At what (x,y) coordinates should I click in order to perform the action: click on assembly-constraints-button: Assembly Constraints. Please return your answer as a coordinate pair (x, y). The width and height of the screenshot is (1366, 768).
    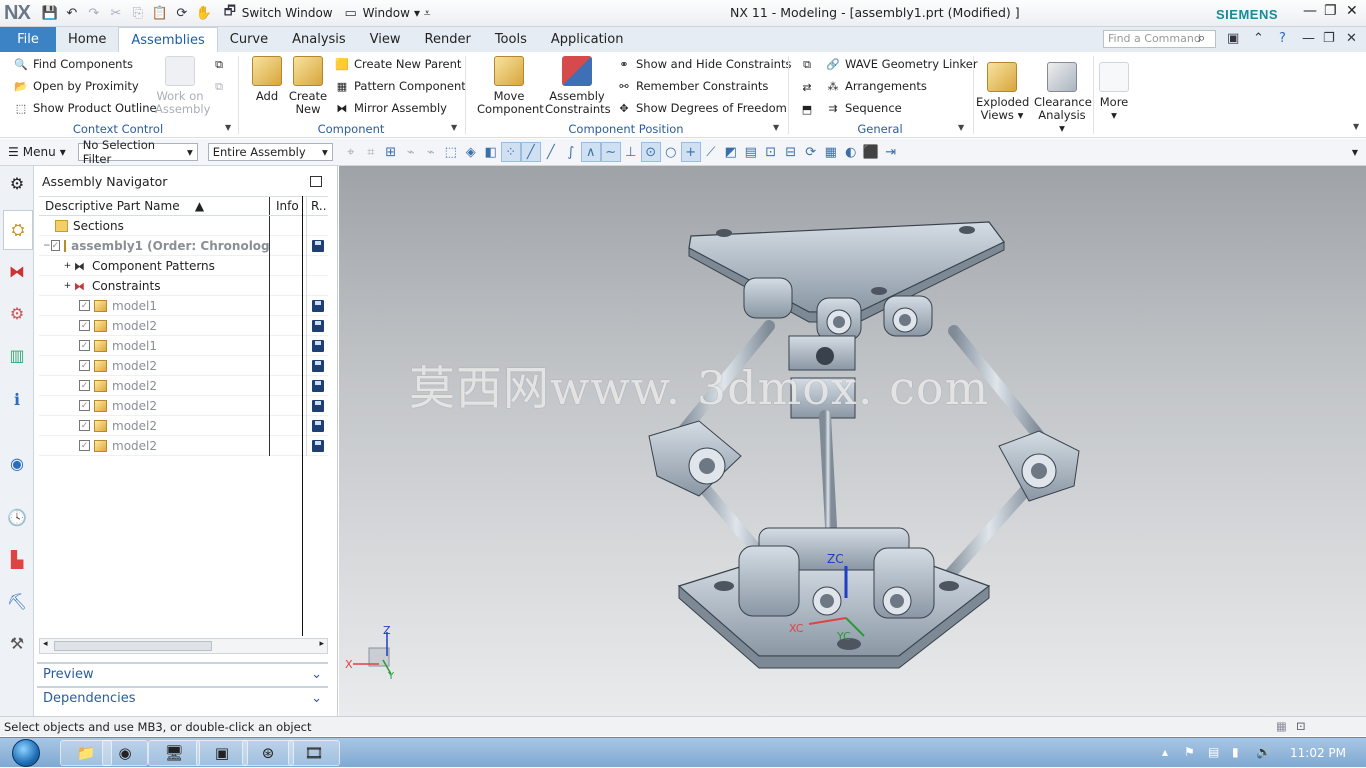
    Looking at the image, I should click on (578, 86).